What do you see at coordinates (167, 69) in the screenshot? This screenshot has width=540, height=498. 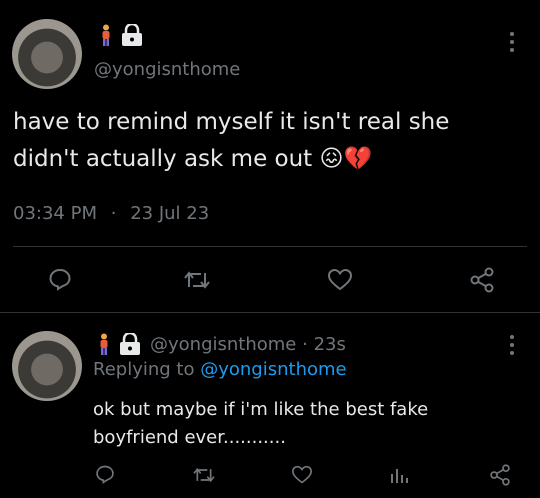 I see `tweet-handle: @yongisnthome` at bounding box center [167, 69].